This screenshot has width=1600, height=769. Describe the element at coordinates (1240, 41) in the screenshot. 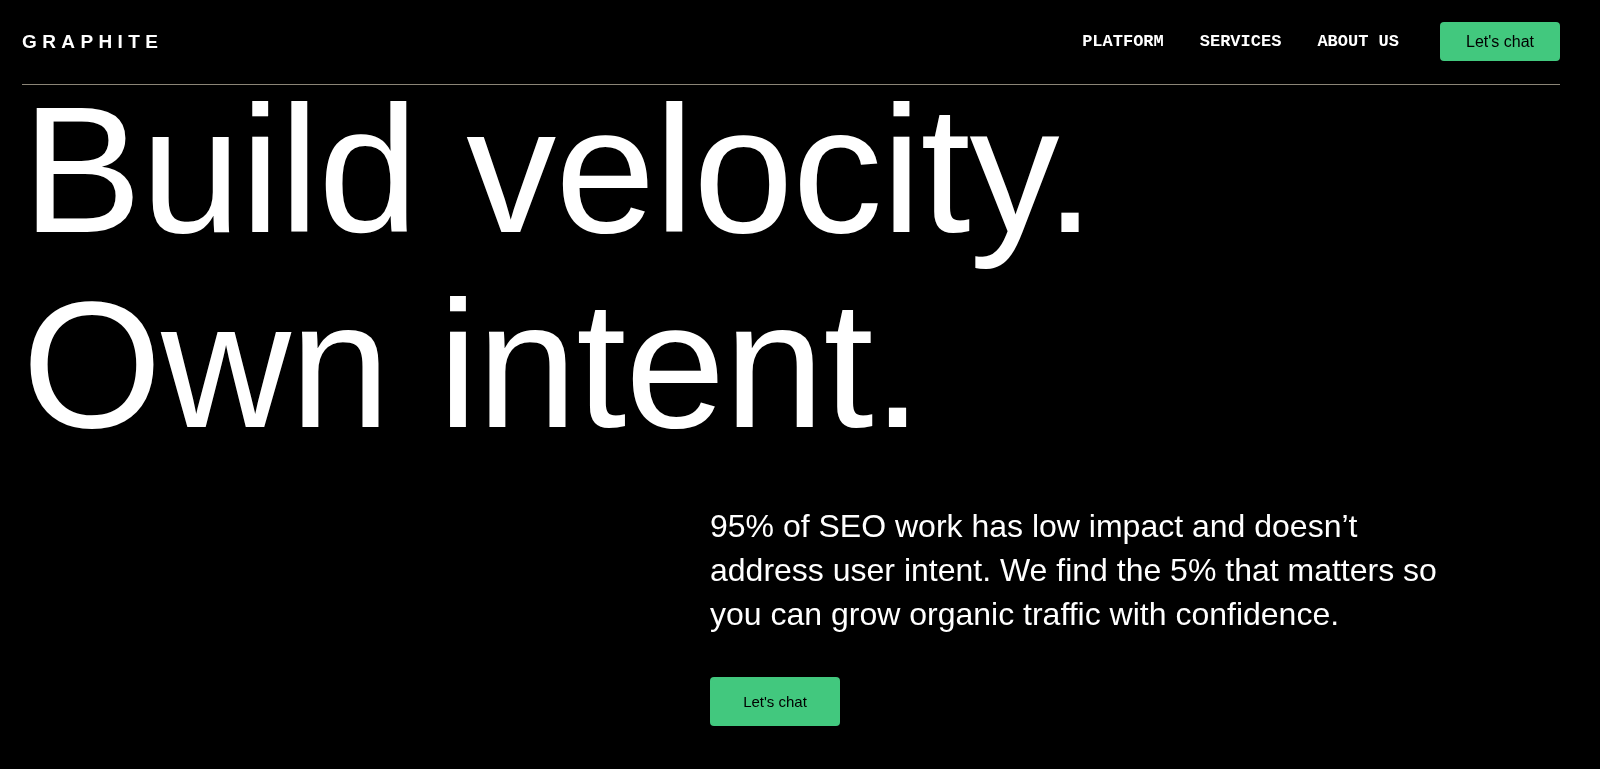

I see `nav-link: SERVICES` at that location.